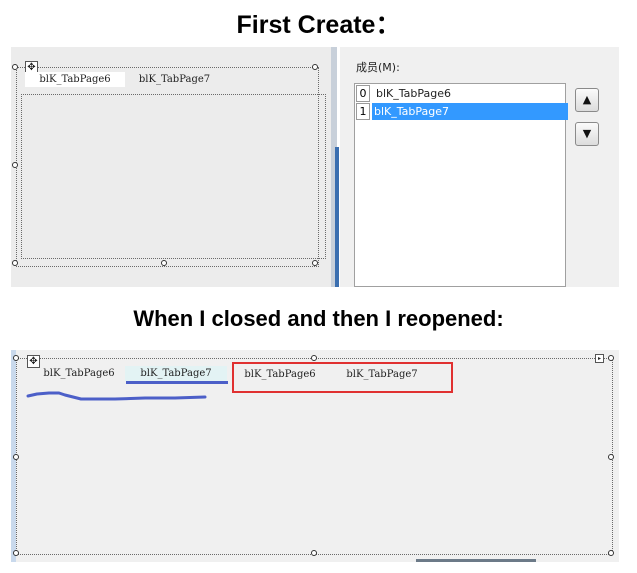  What do you see at coordinates (337, 217) in the screenshot?
I see `scrollbar-thumb` at bounding box center [337, 217].